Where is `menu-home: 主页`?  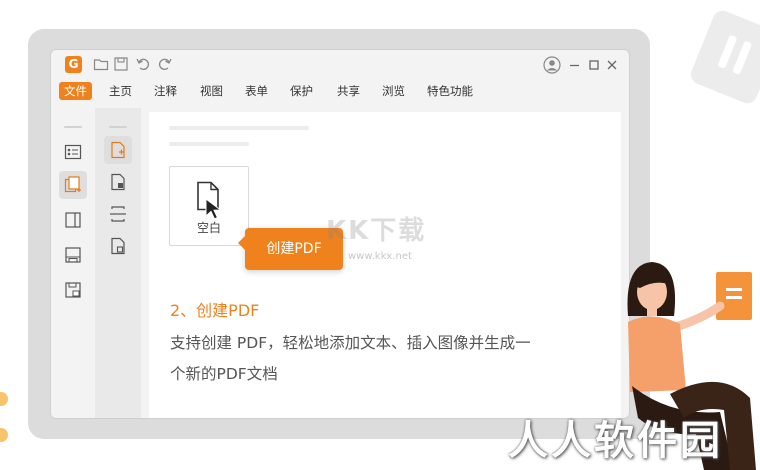
menu-home: 主页 is located at coordinates (120, 91).